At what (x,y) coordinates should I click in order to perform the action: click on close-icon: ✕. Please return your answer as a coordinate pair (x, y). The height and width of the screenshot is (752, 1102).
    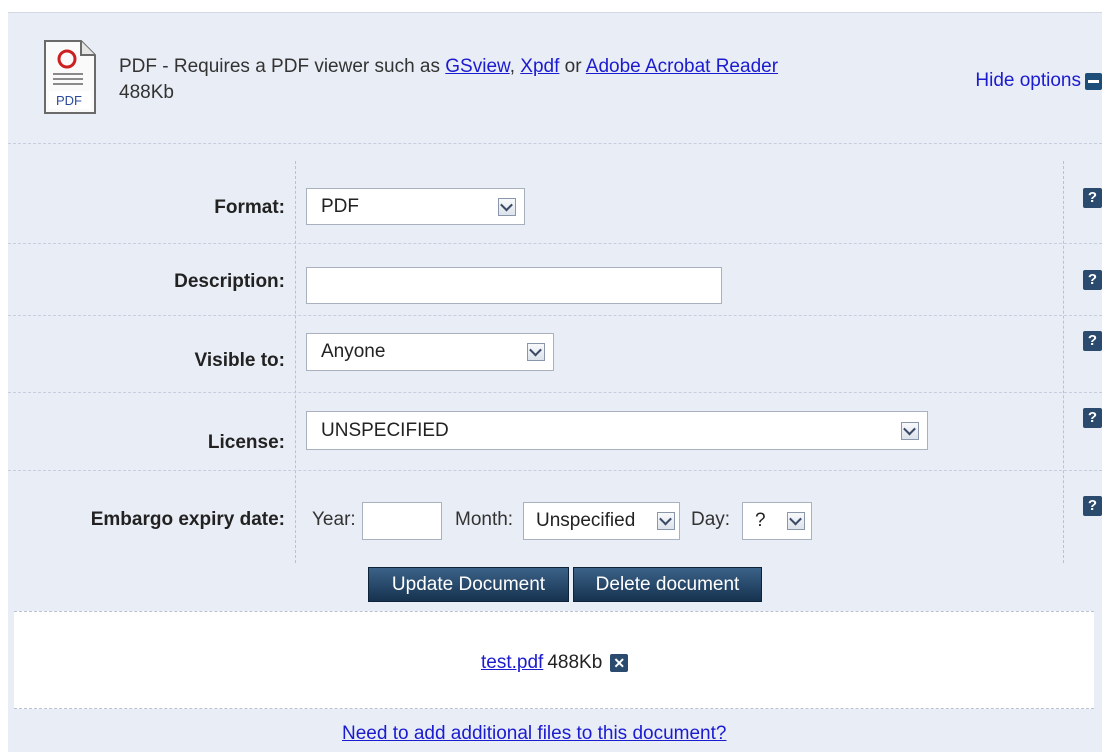
    Looking at the image, I should click on (619, 663).